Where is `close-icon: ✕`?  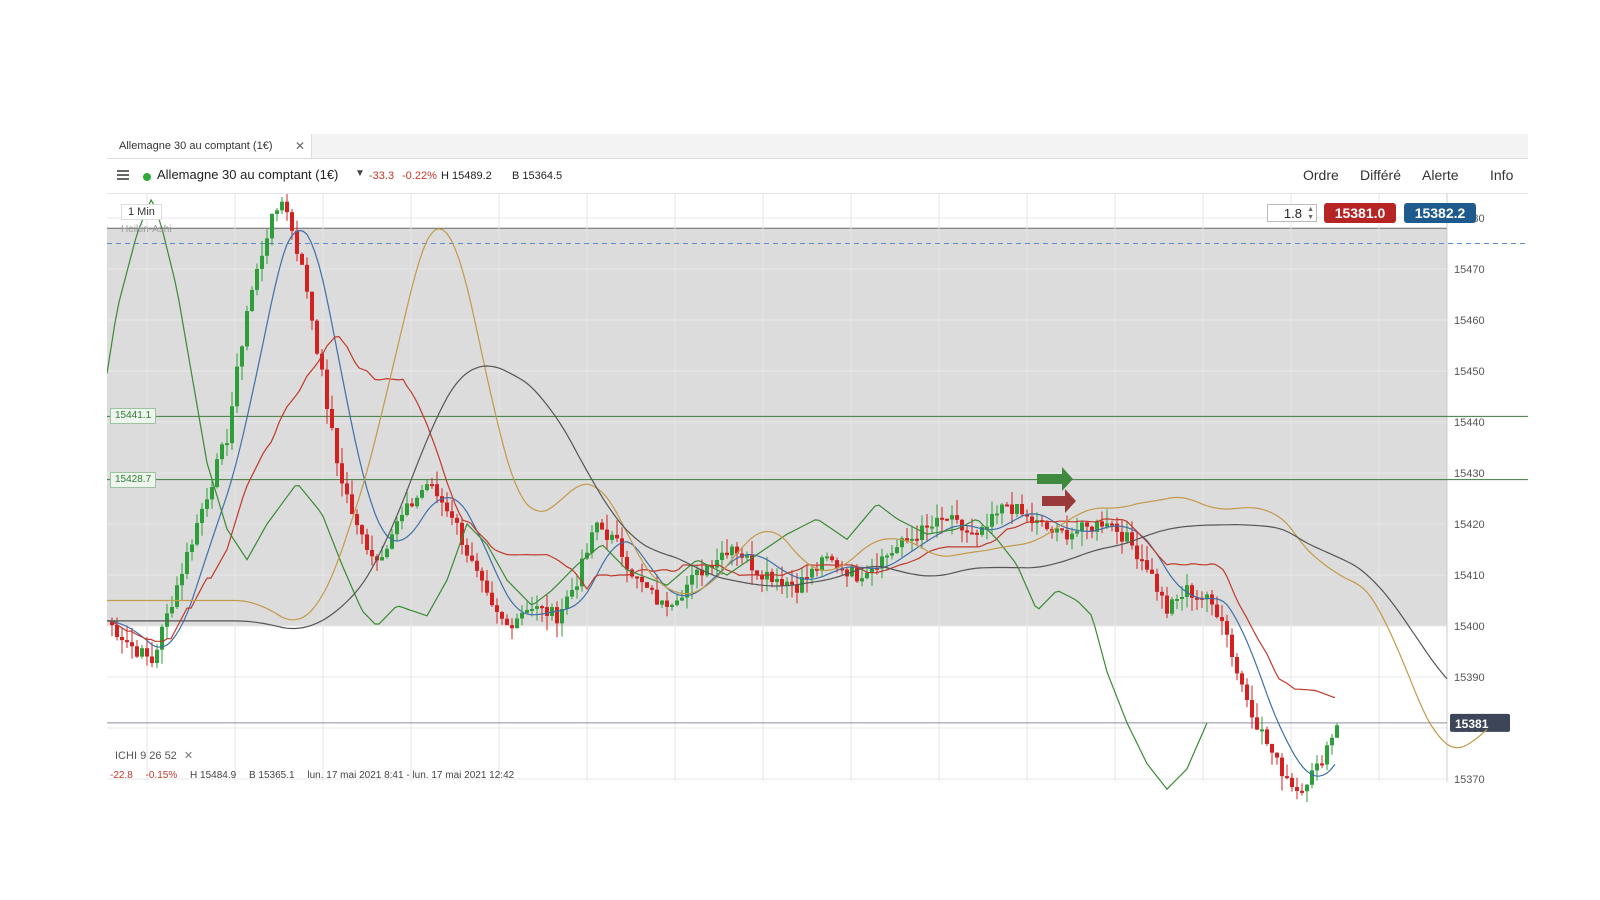 close-icon: ✕ is located at coordinates (300, 146).